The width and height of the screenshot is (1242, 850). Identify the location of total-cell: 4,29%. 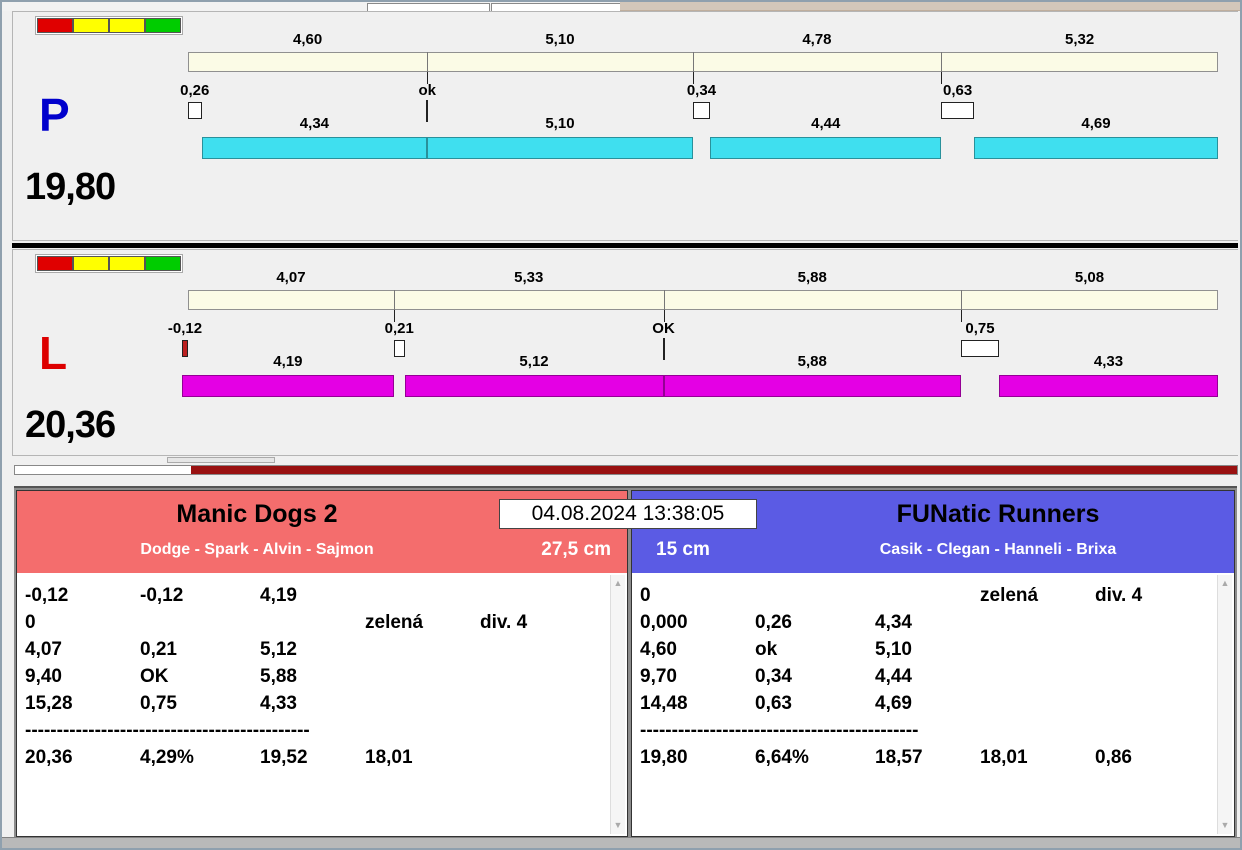
(167, 757).